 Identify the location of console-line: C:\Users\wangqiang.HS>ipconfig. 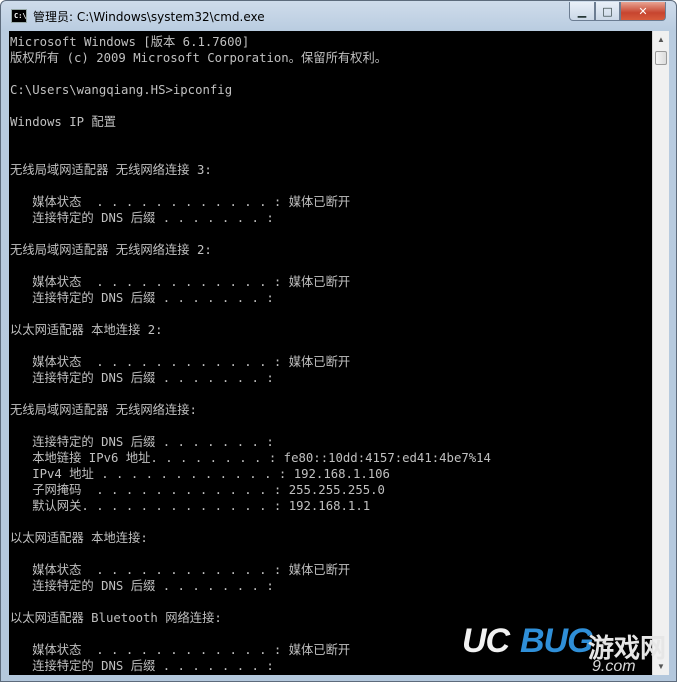
(121, 90).